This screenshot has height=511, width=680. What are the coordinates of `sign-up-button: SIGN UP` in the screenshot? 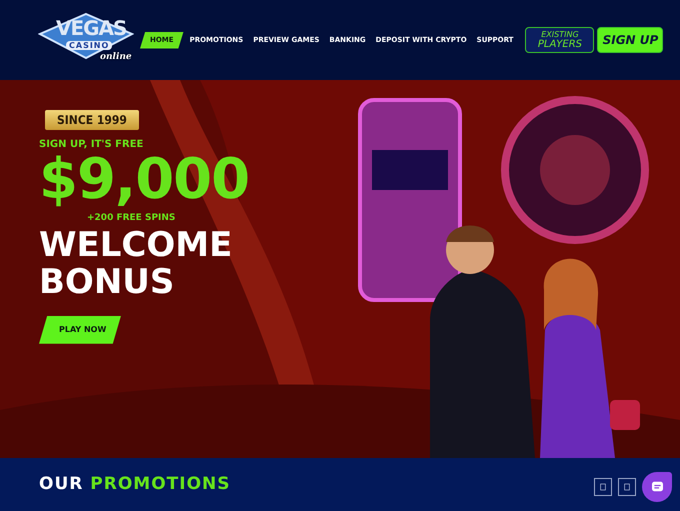 It's located at (630, 40).